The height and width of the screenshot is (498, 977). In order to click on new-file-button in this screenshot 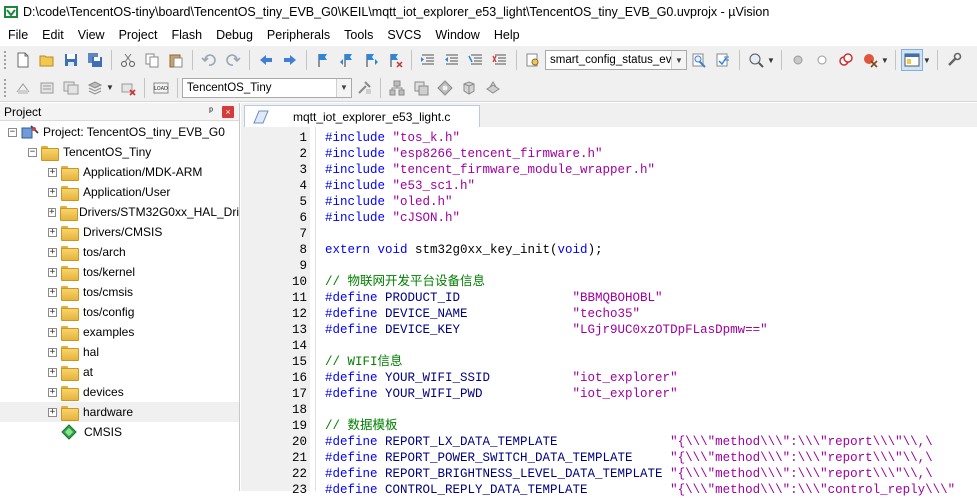, I will do `click(23, 60)`.